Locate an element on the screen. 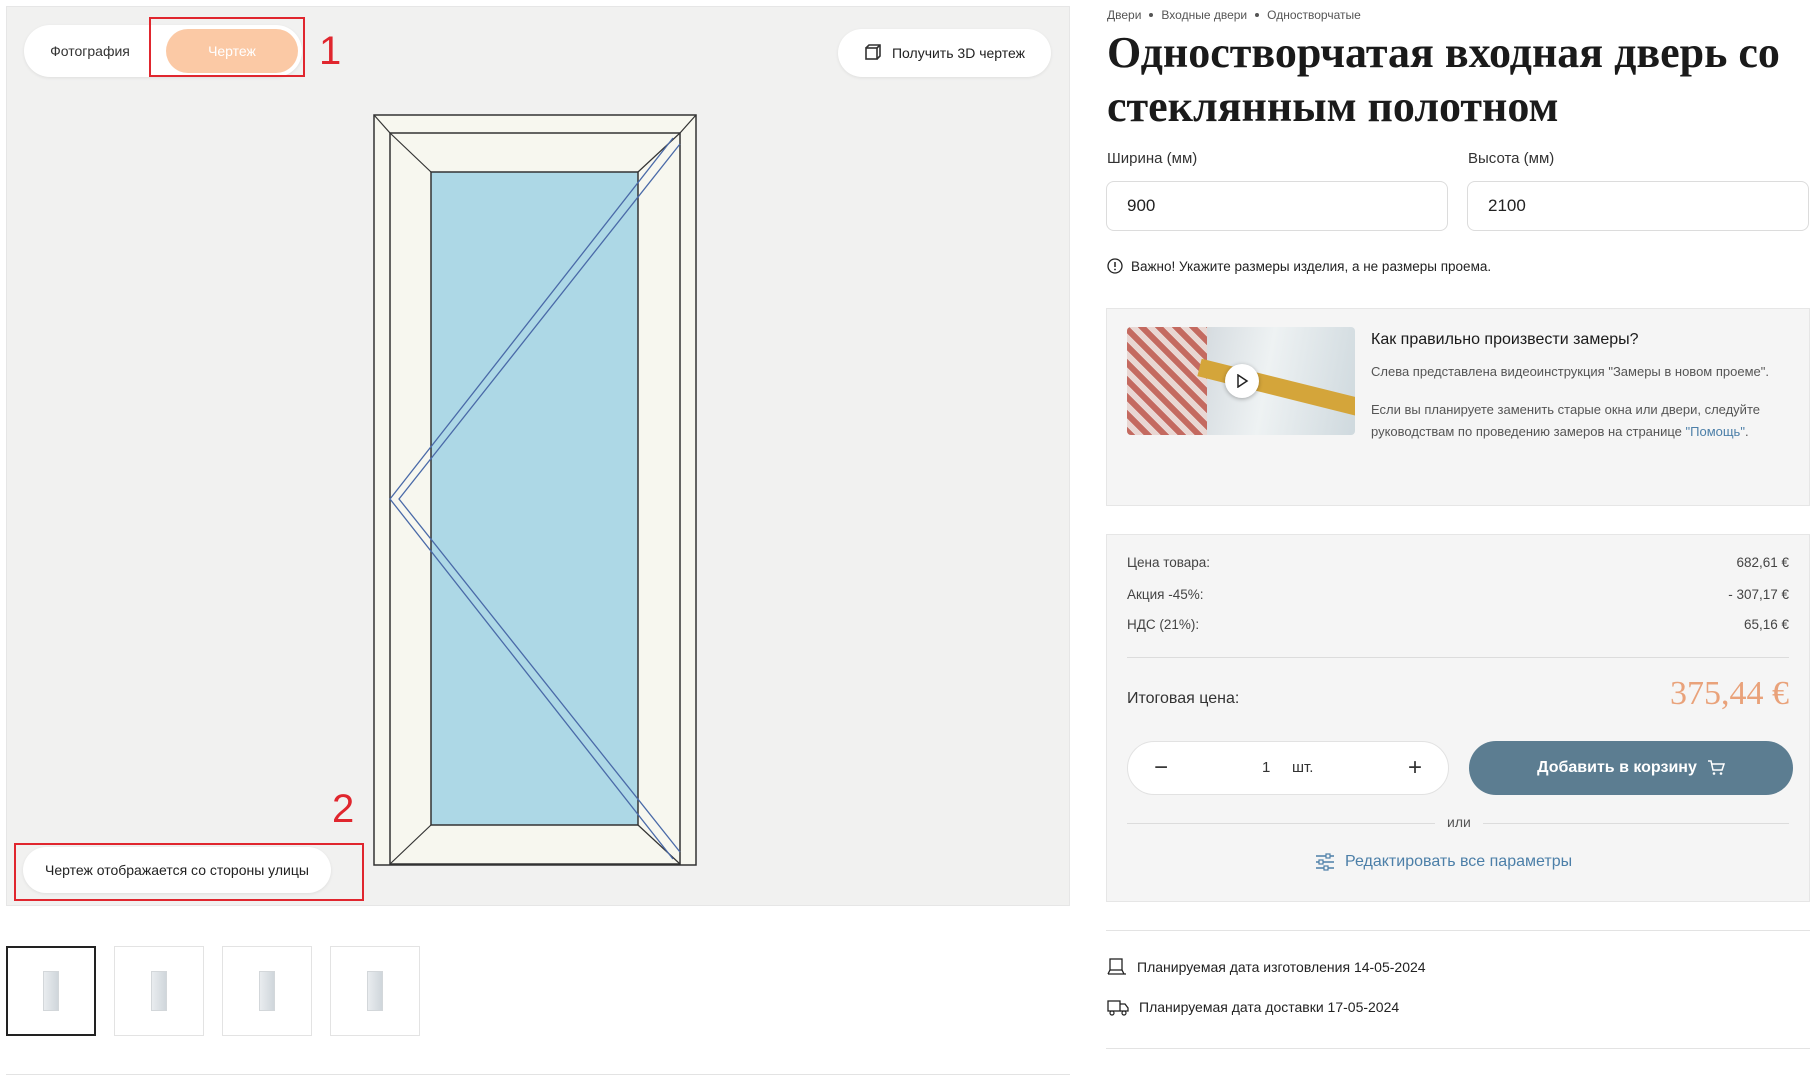  video-thumbnail is located at coordinates (1241, 381).